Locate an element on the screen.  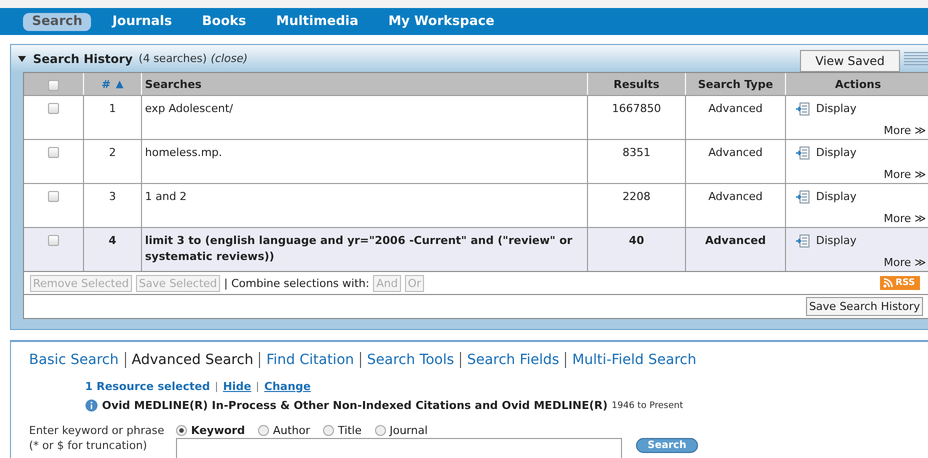
feed-icon is located at coordinates (887, 283).